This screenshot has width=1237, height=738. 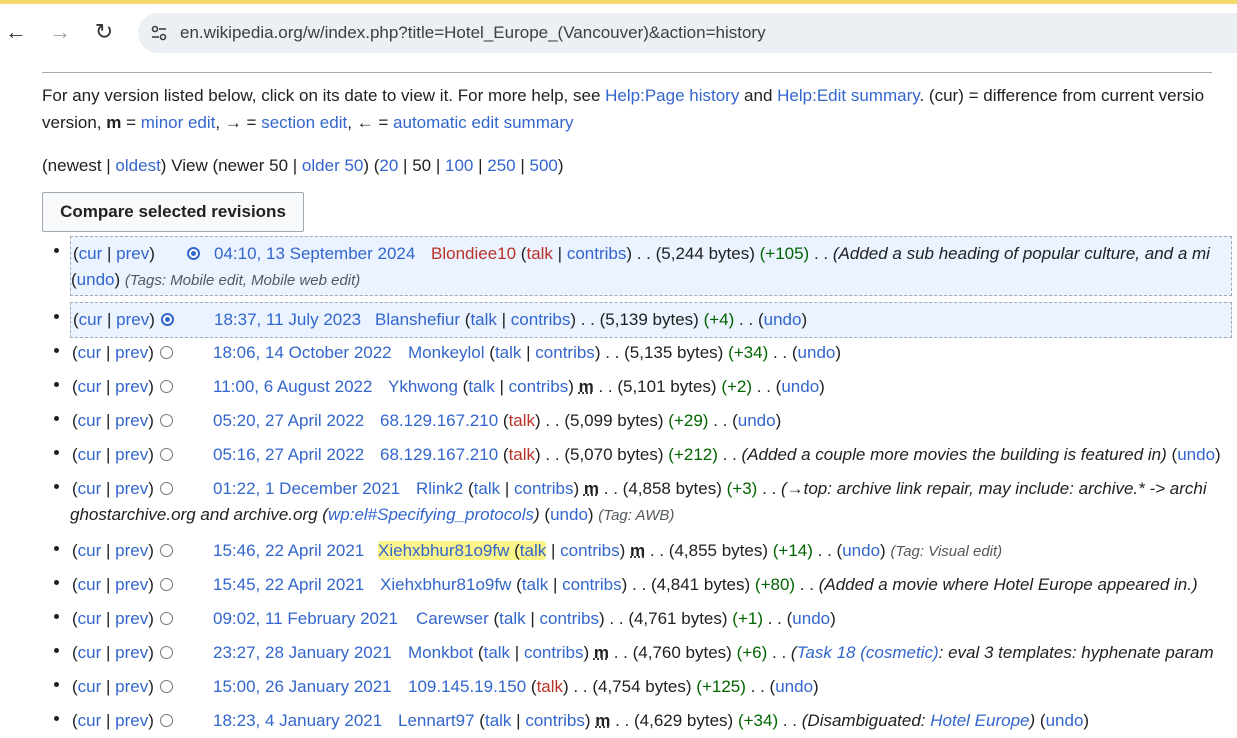 What do you see at coordinates (288, 421) in the screenshot?
I see `revision-date-link: 05:20, 27 April 2022` at bounding box center [288, 421].